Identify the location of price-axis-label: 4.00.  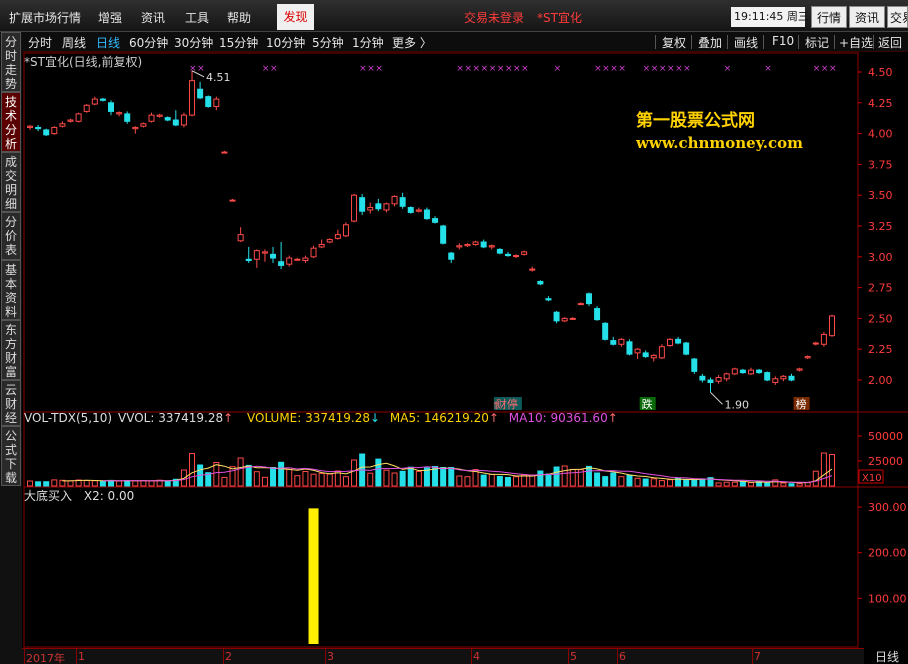
(880, 134).